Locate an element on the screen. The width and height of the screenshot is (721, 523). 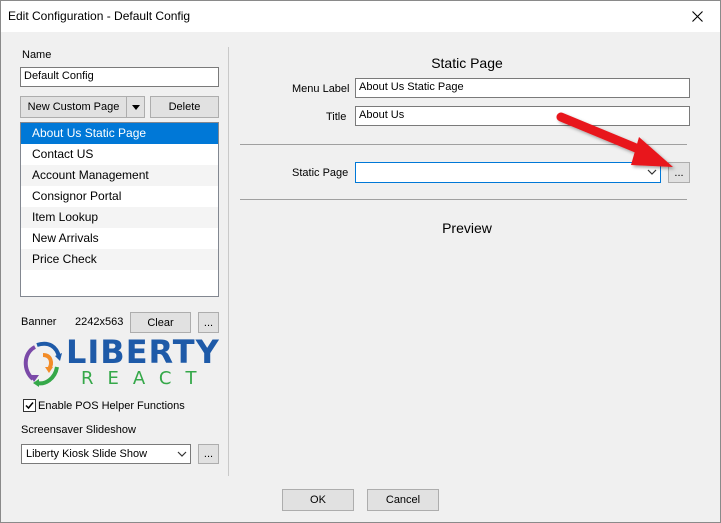
name-label: Name is located at coordinates (37, 55).